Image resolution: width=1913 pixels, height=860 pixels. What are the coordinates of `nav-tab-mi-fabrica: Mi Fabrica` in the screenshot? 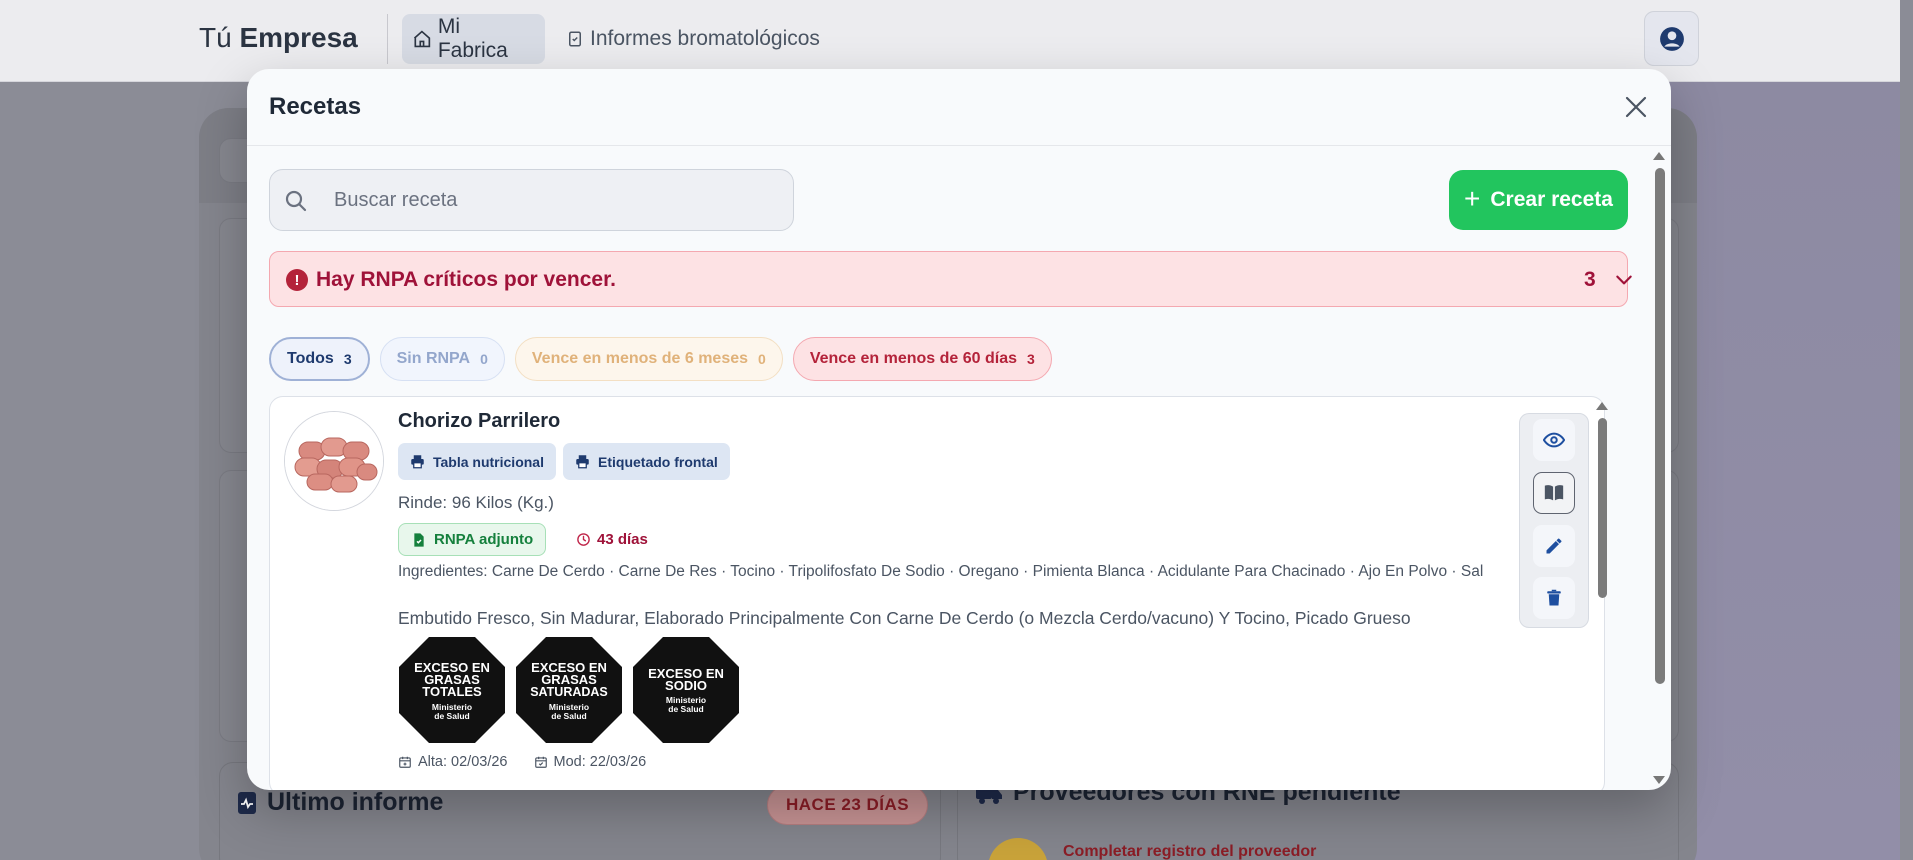 It's located at (473, 39).